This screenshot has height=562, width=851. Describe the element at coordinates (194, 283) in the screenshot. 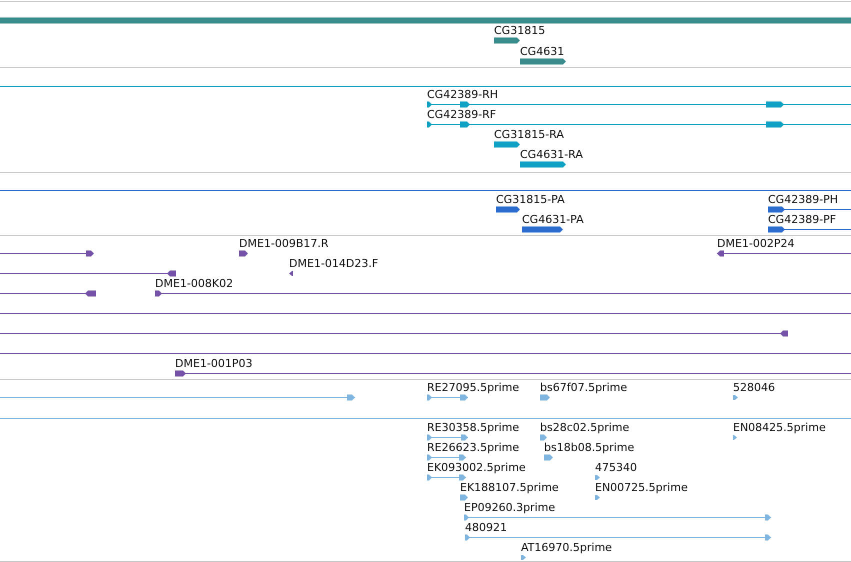

I see `feature-label: DME1-008K02` at that location.